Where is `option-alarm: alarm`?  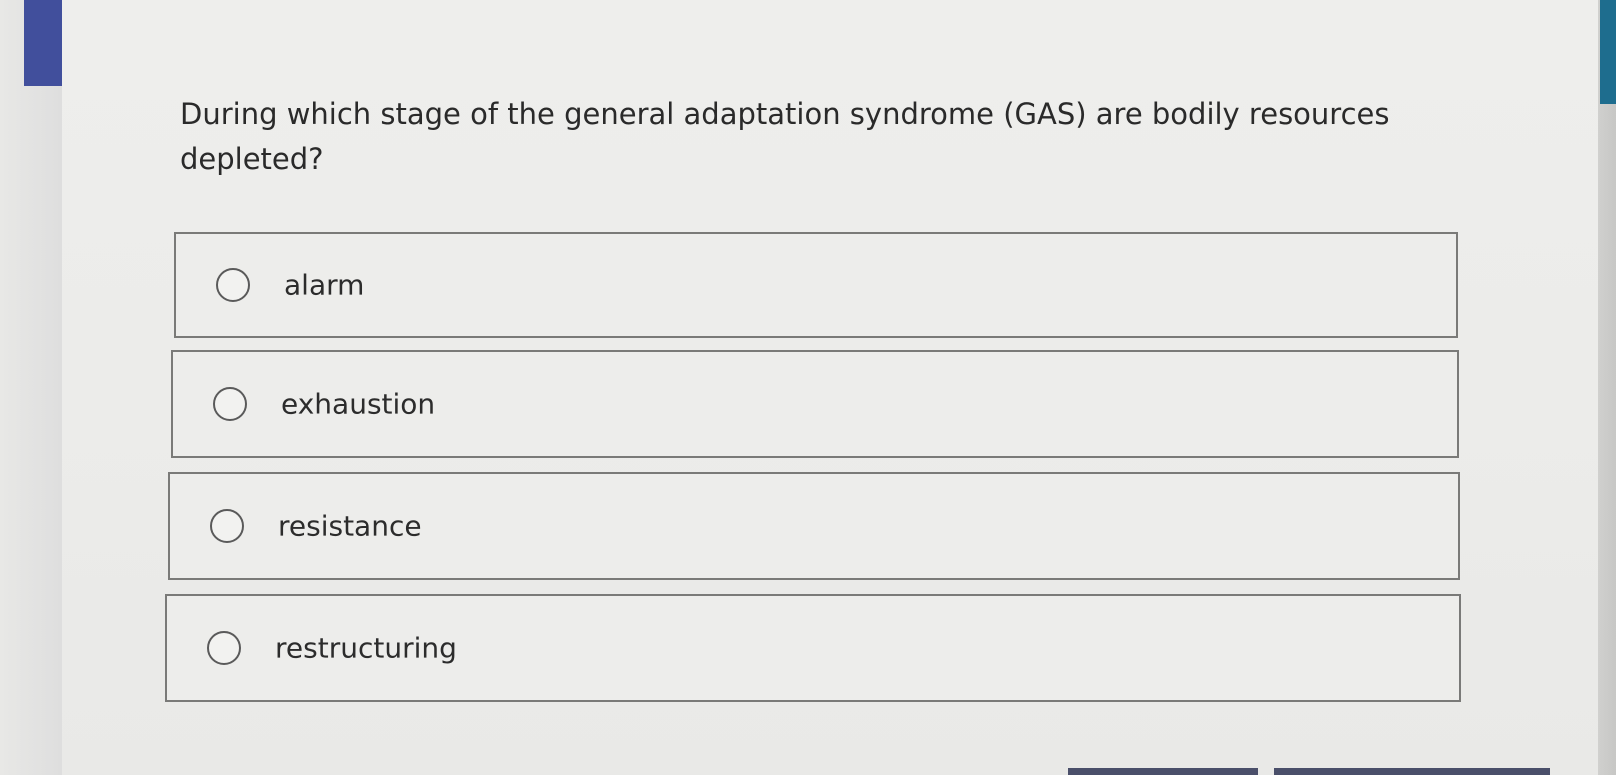 option-alarm: alarm is located at coordinates (816, 285).